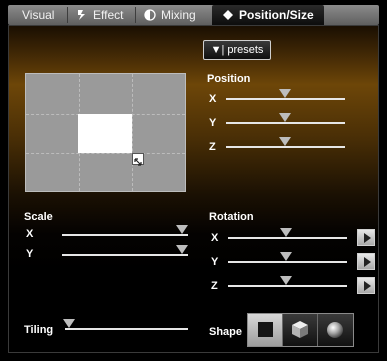 The image size is (387, 361). Describe the element at coordinates (285, 147) in the screenshot. I see `position-z-slider` at that location.